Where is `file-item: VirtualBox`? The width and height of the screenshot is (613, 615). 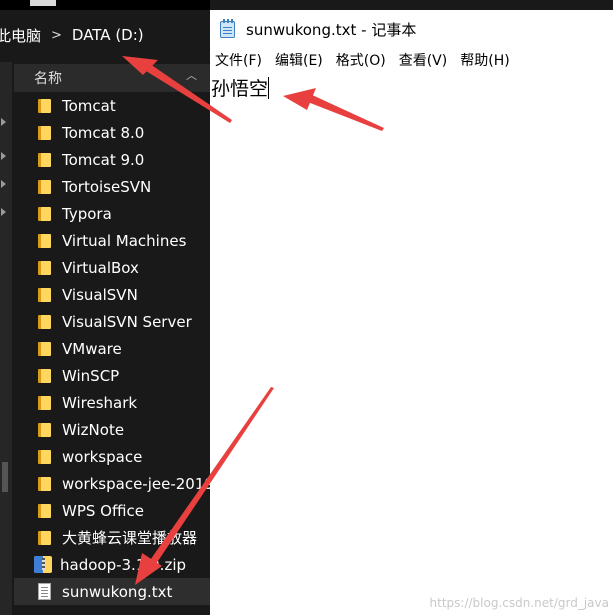
file-item: VirtualBox is located at coordinates (112, 267).